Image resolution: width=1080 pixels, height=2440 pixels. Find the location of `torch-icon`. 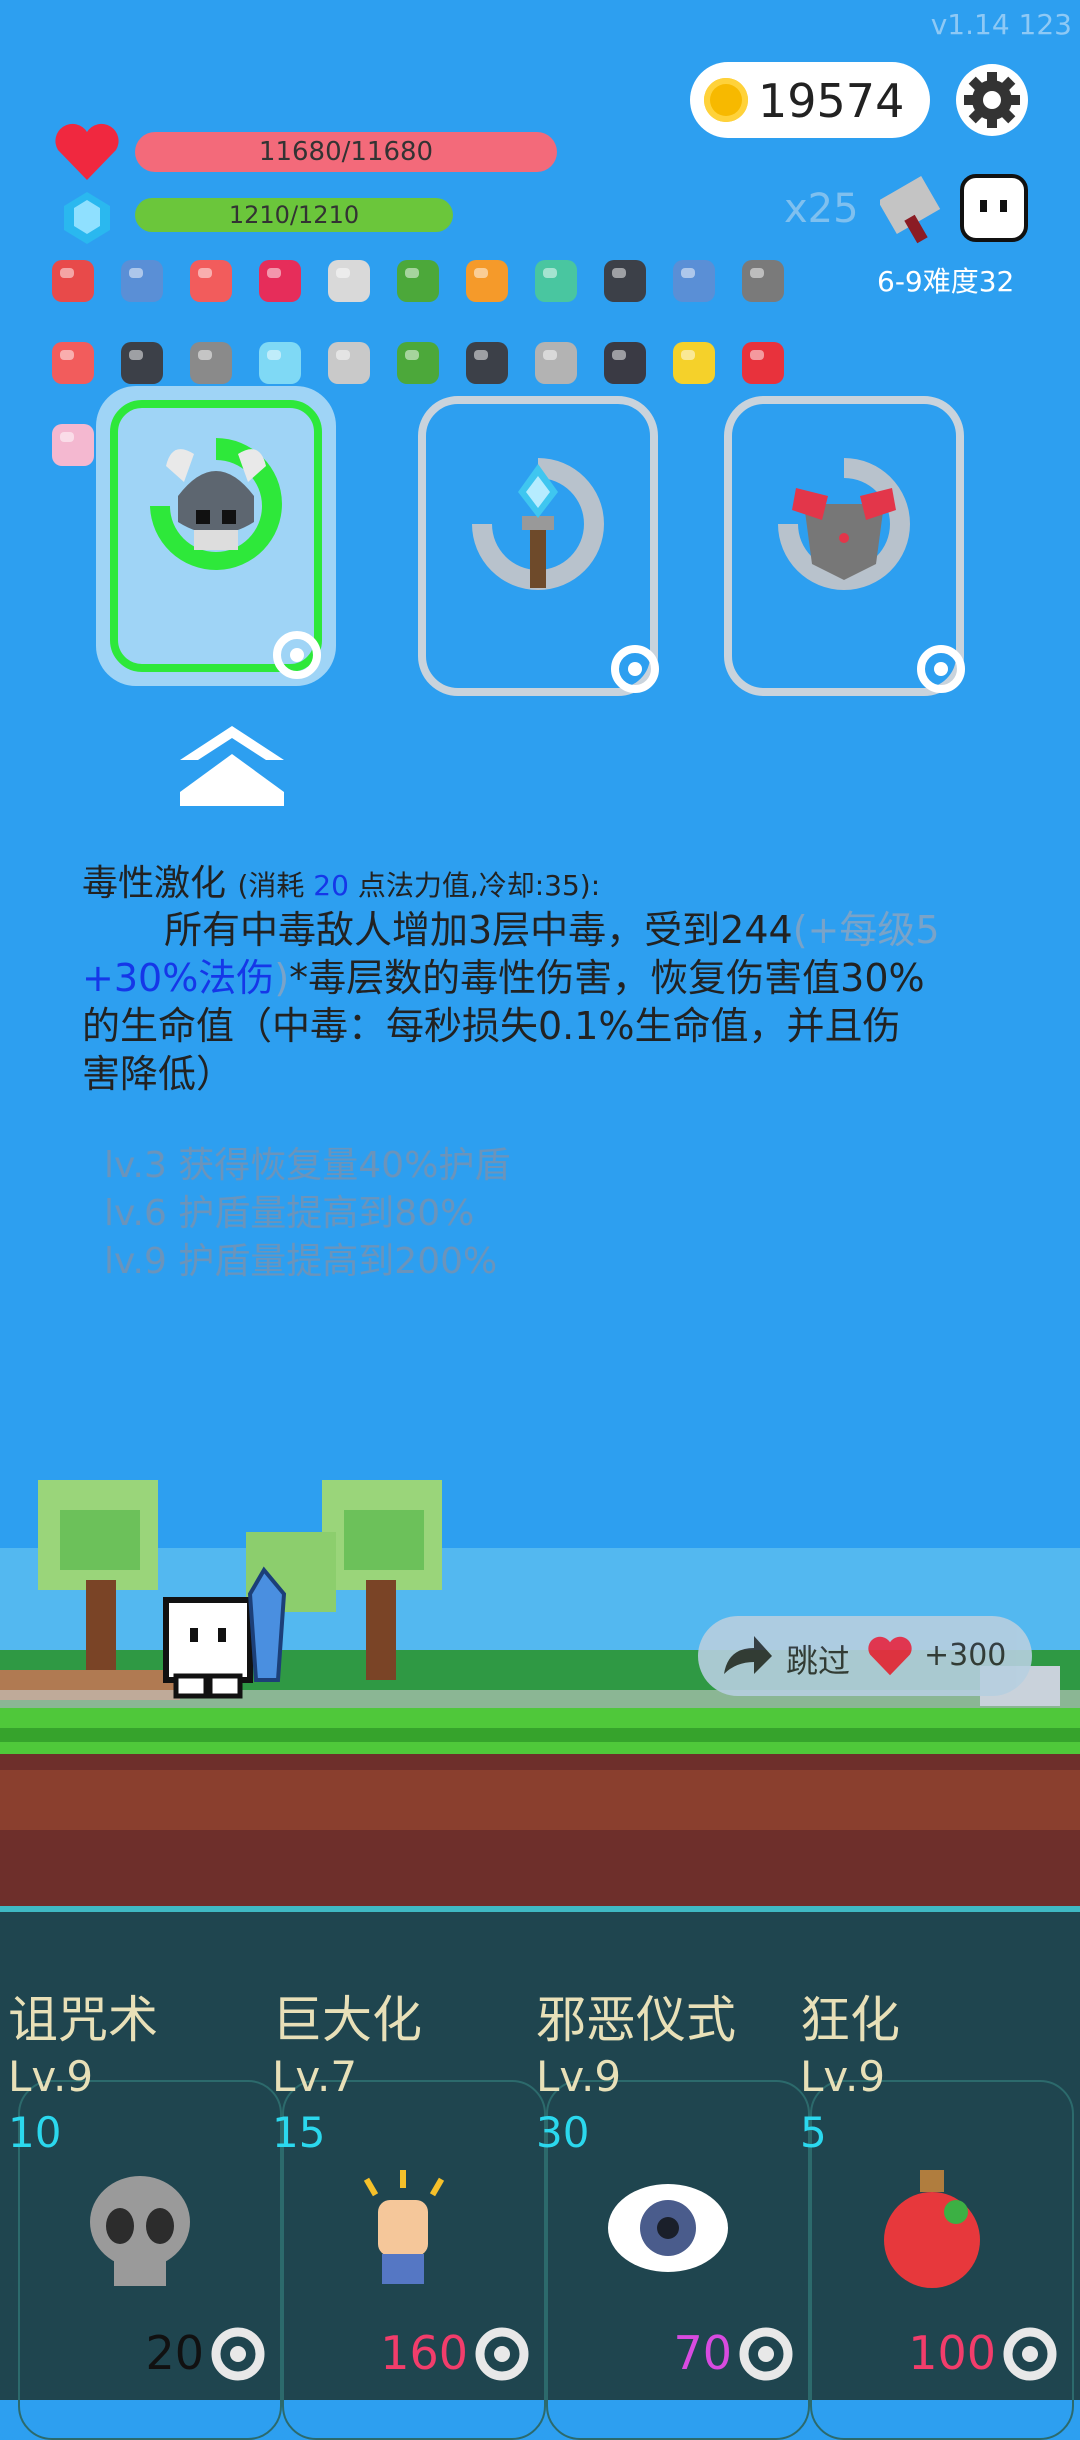

torch-icon is located at coordinates (487, 281).